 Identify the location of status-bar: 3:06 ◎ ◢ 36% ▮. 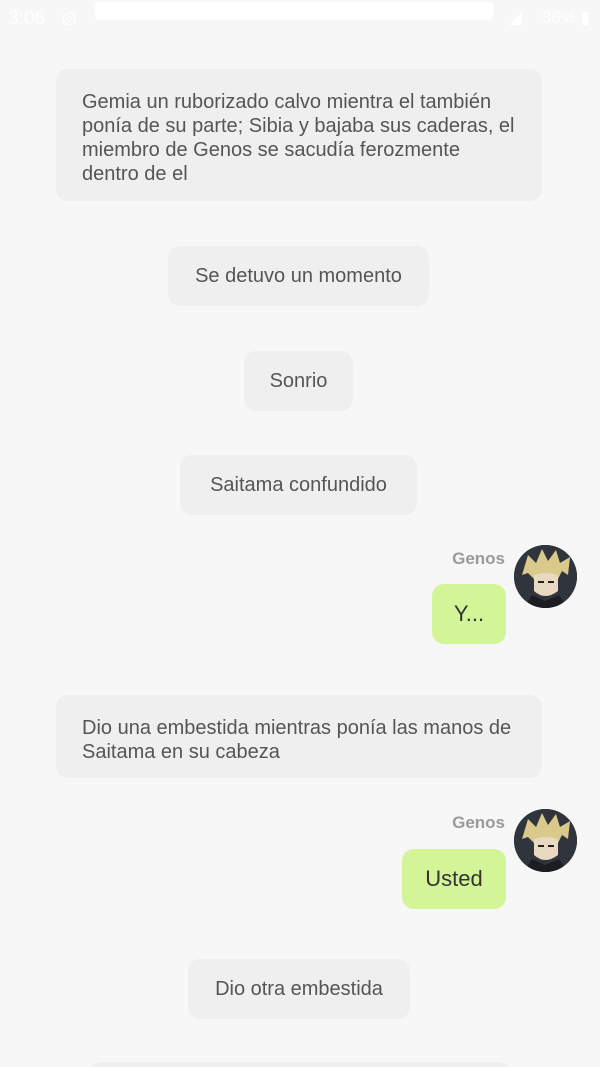
(300, 18).